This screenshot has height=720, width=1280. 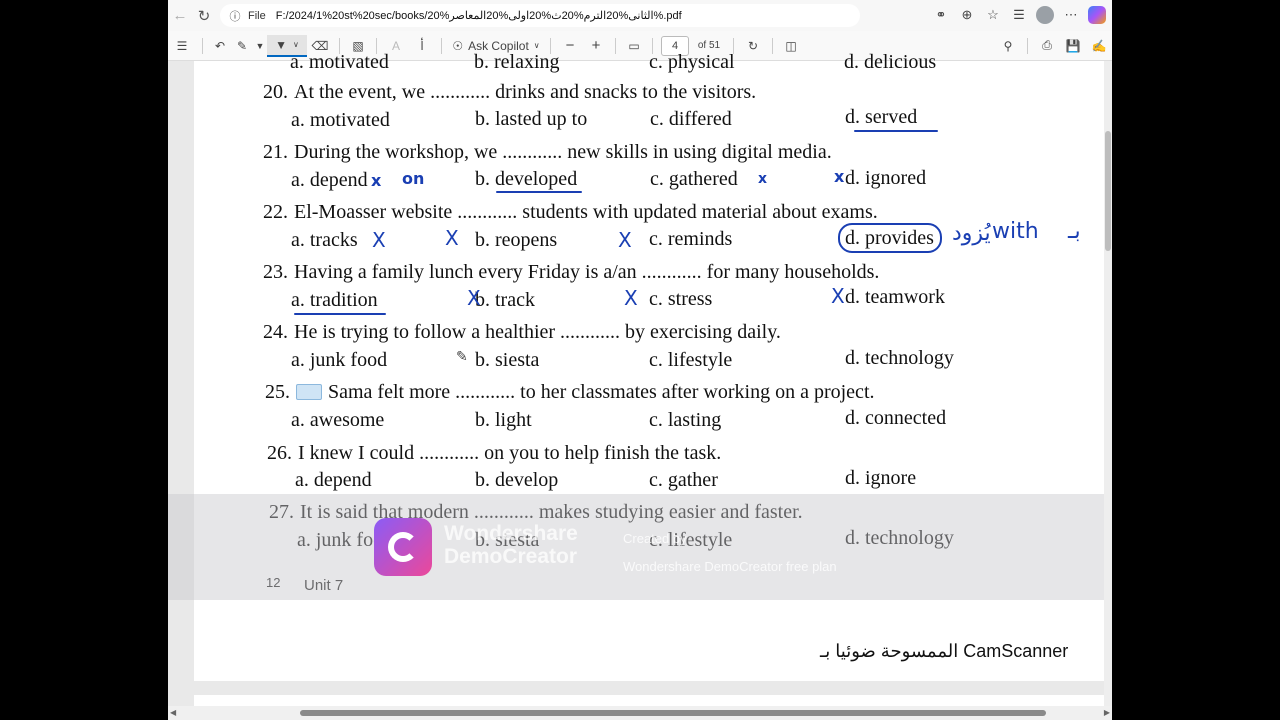 What do you see at coordinates (324, 240) in the screenshot?
I see `option: a. tracks` at bounding box center [324, 240].